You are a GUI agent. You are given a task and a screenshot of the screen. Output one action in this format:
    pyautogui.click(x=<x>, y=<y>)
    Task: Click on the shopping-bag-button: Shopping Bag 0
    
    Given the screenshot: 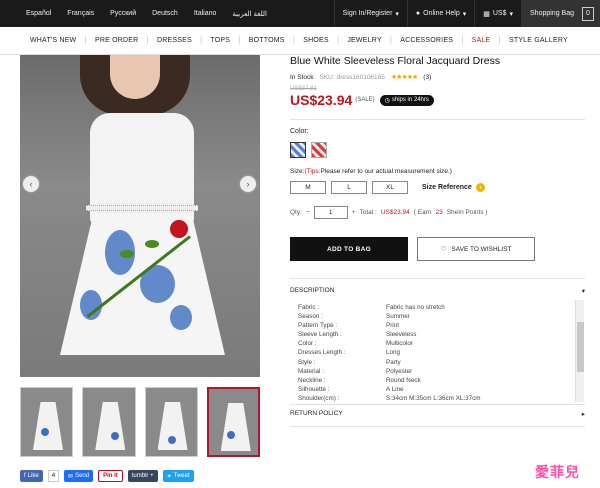 What is the action you would take?
    pyautogui.click(x=560, y=13)
    